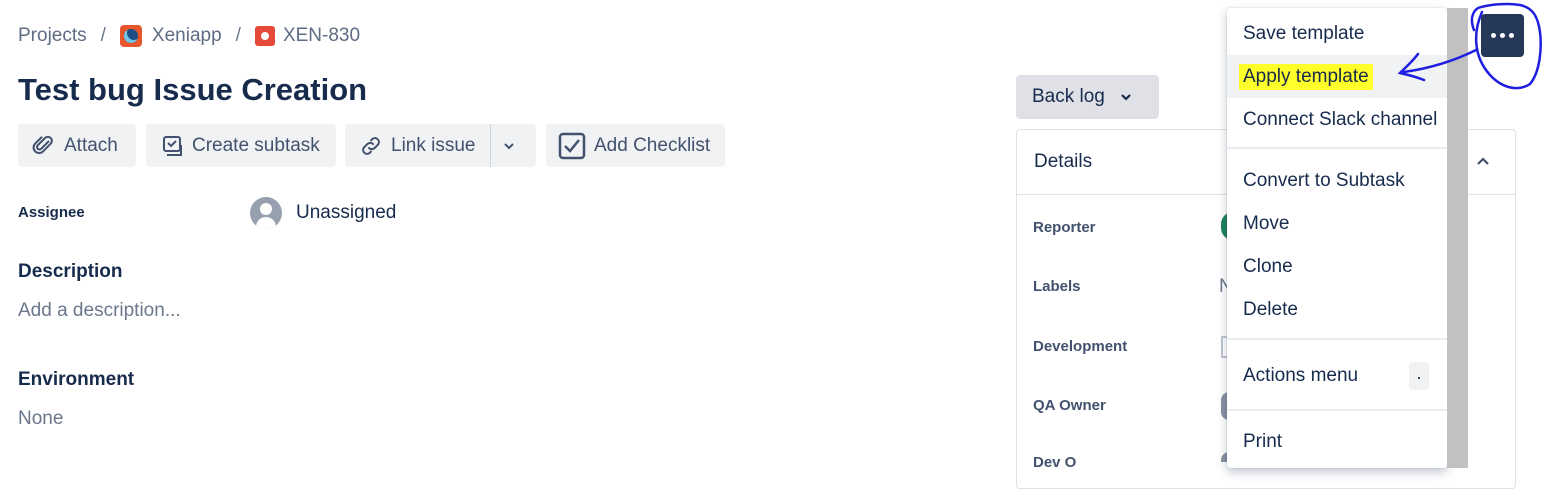  I want to click on paperclip-icon, so click(42, 144).